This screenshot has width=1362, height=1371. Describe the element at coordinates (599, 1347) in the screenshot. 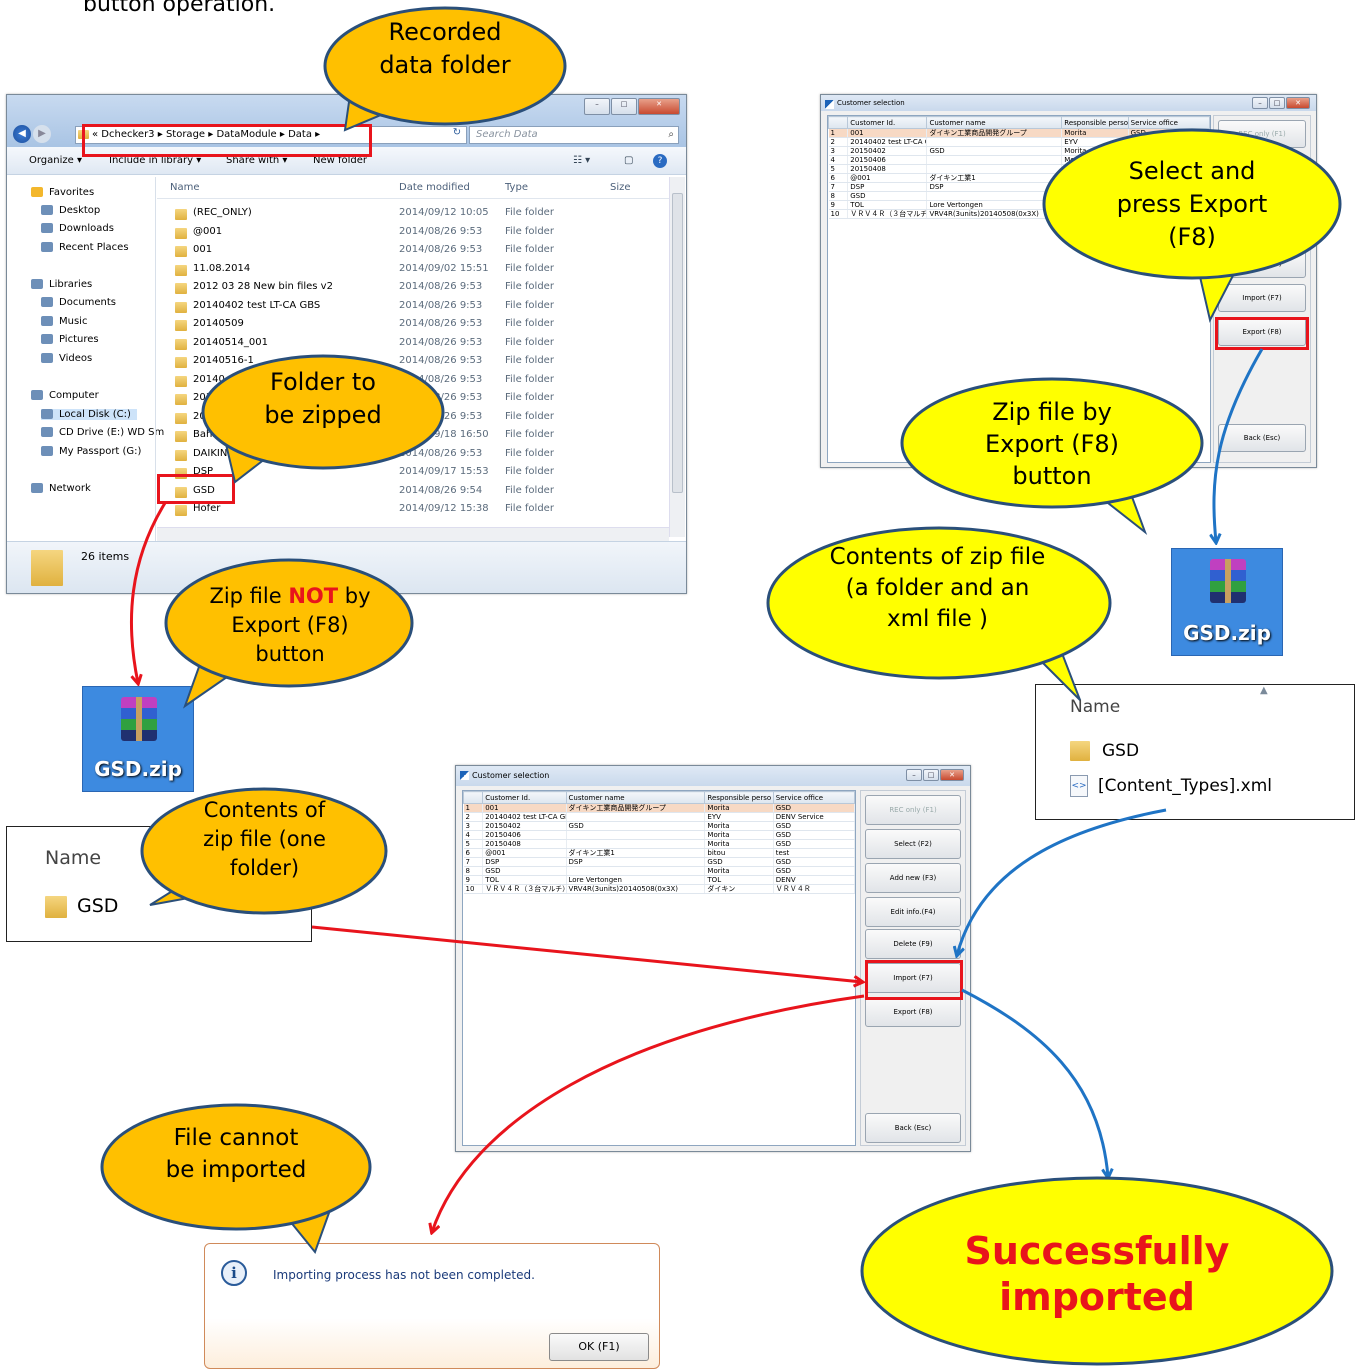

I see `ok-button: OK (F1)` at that location.